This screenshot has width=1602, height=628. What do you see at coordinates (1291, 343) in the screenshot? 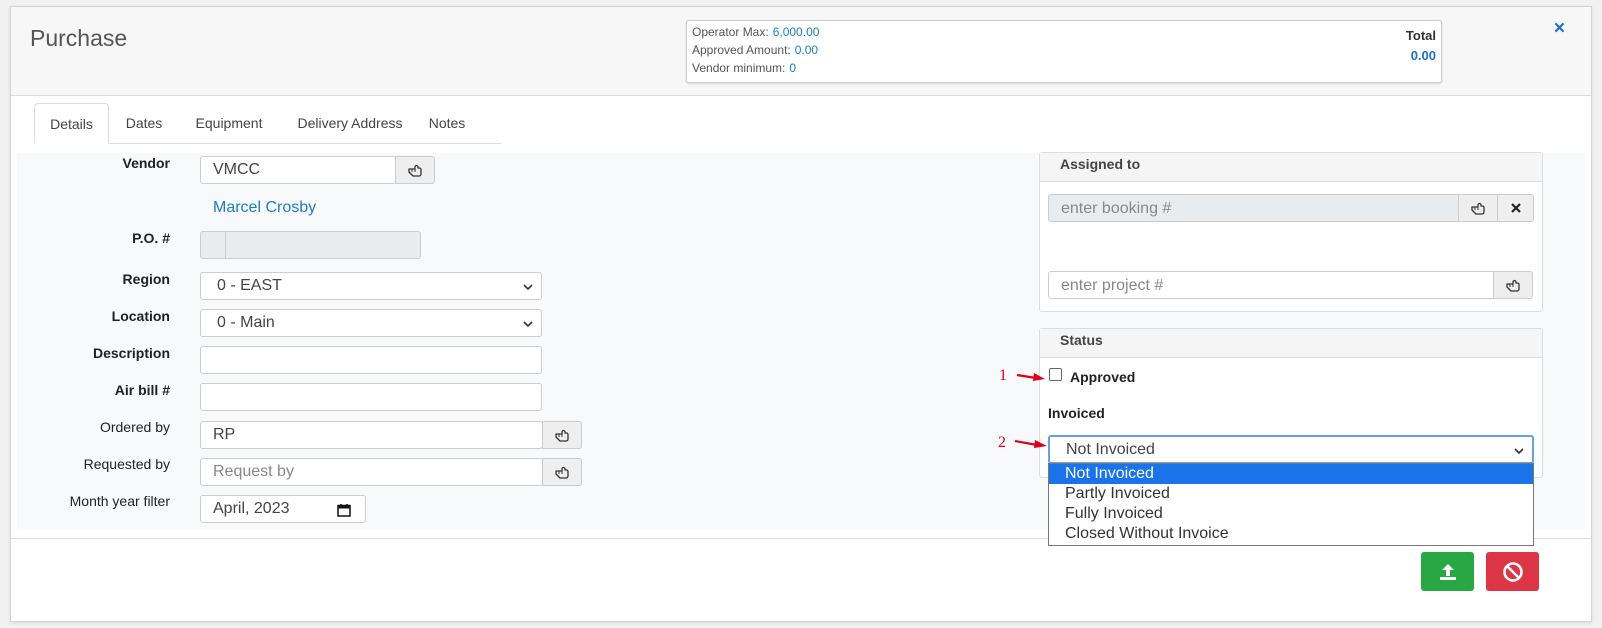
I see `status-heading: Status` at bounding box center [1291, 343].